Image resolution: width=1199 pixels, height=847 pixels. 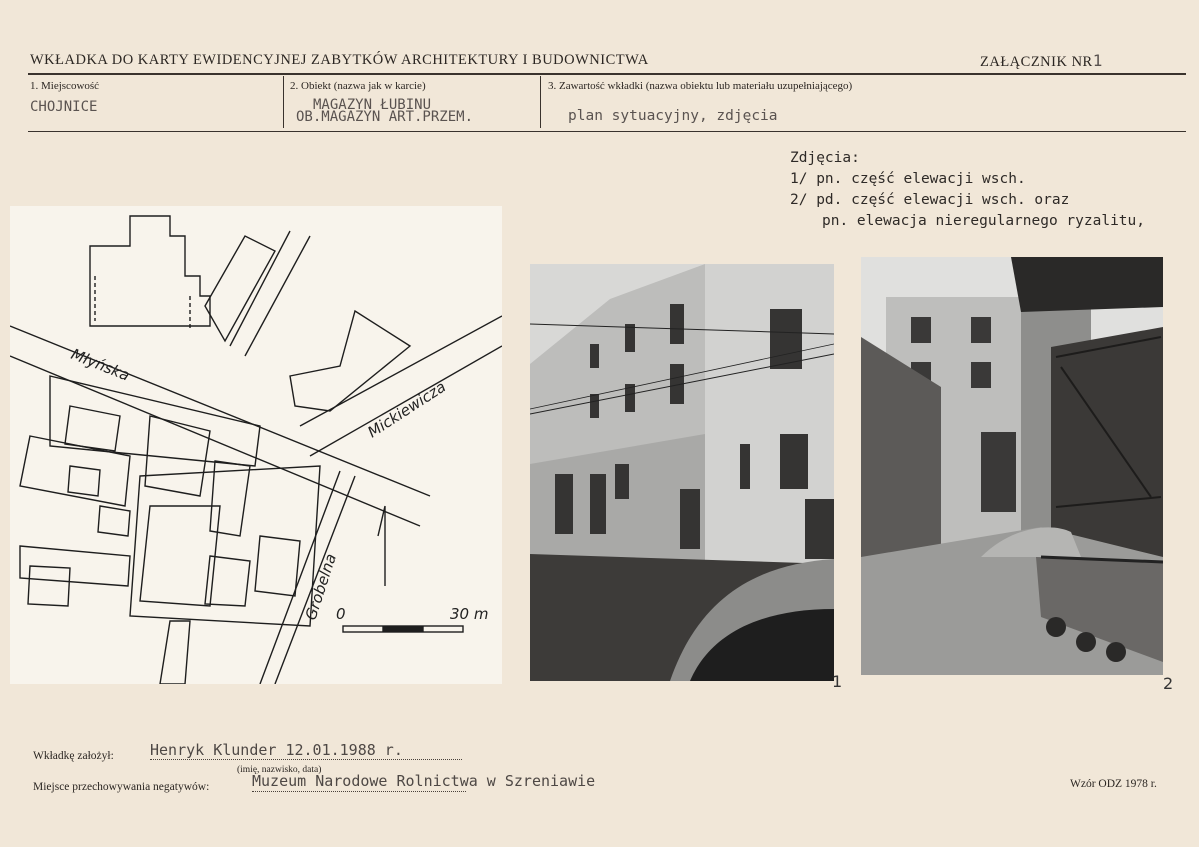 I want to click on street-label-mlynska: Młyńska, so click(x=101, y=365).